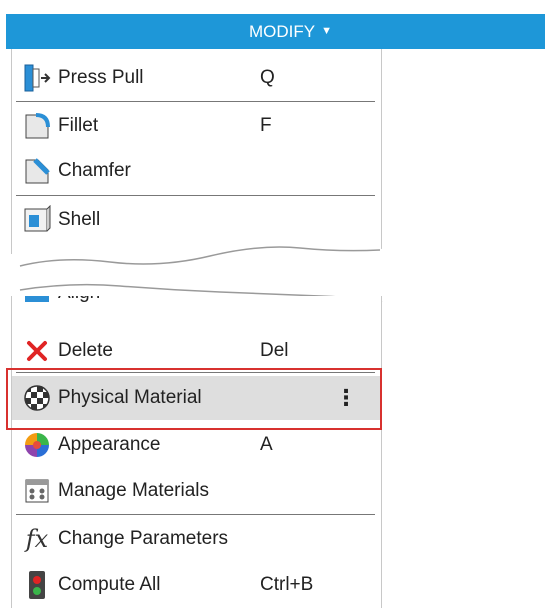  I want to click on caret-down-icon: ▼, so click(326, 30).